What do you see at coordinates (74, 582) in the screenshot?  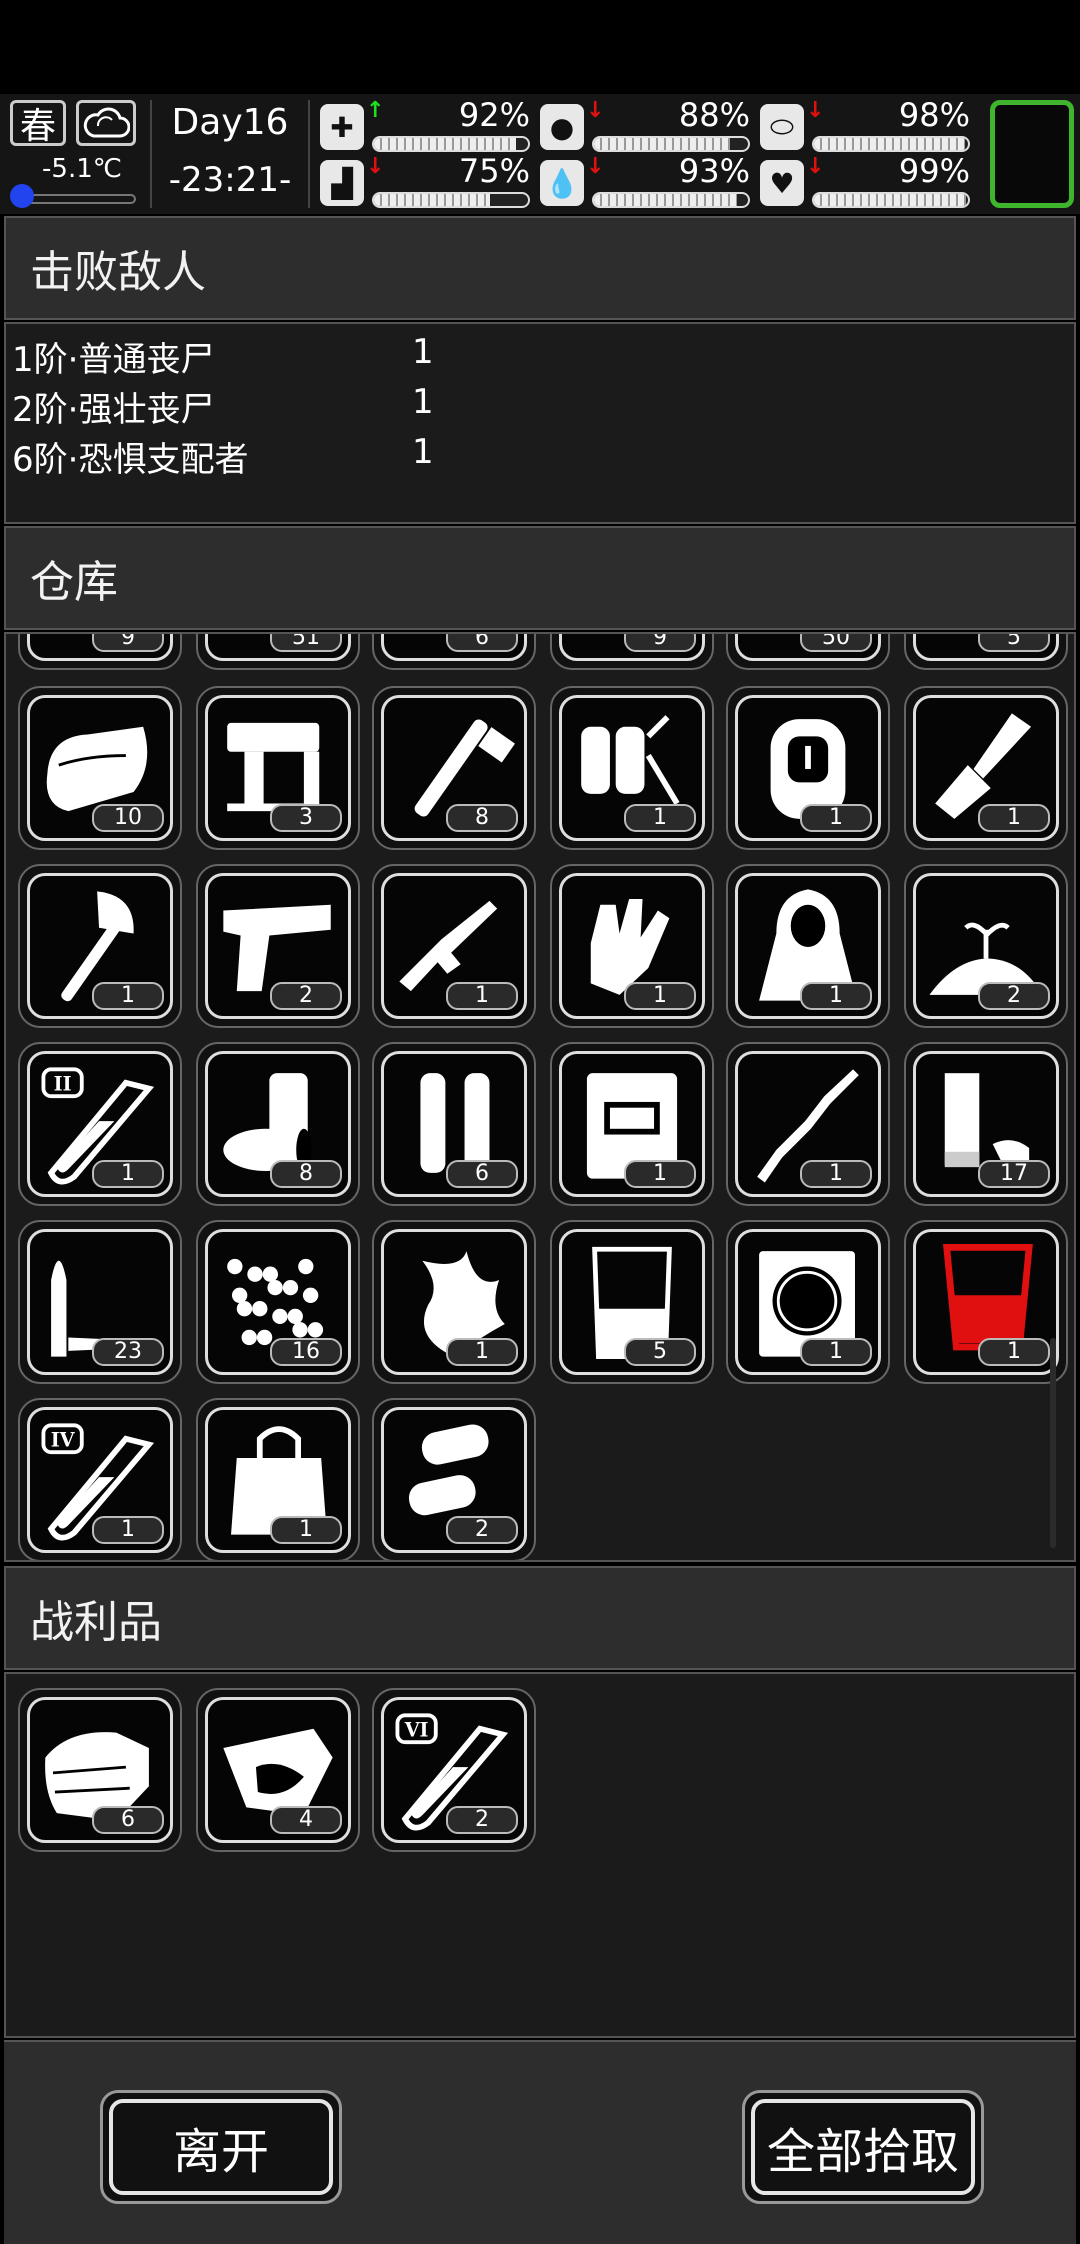 I see `section-title: 仓库` at bounding box center [74, 582].